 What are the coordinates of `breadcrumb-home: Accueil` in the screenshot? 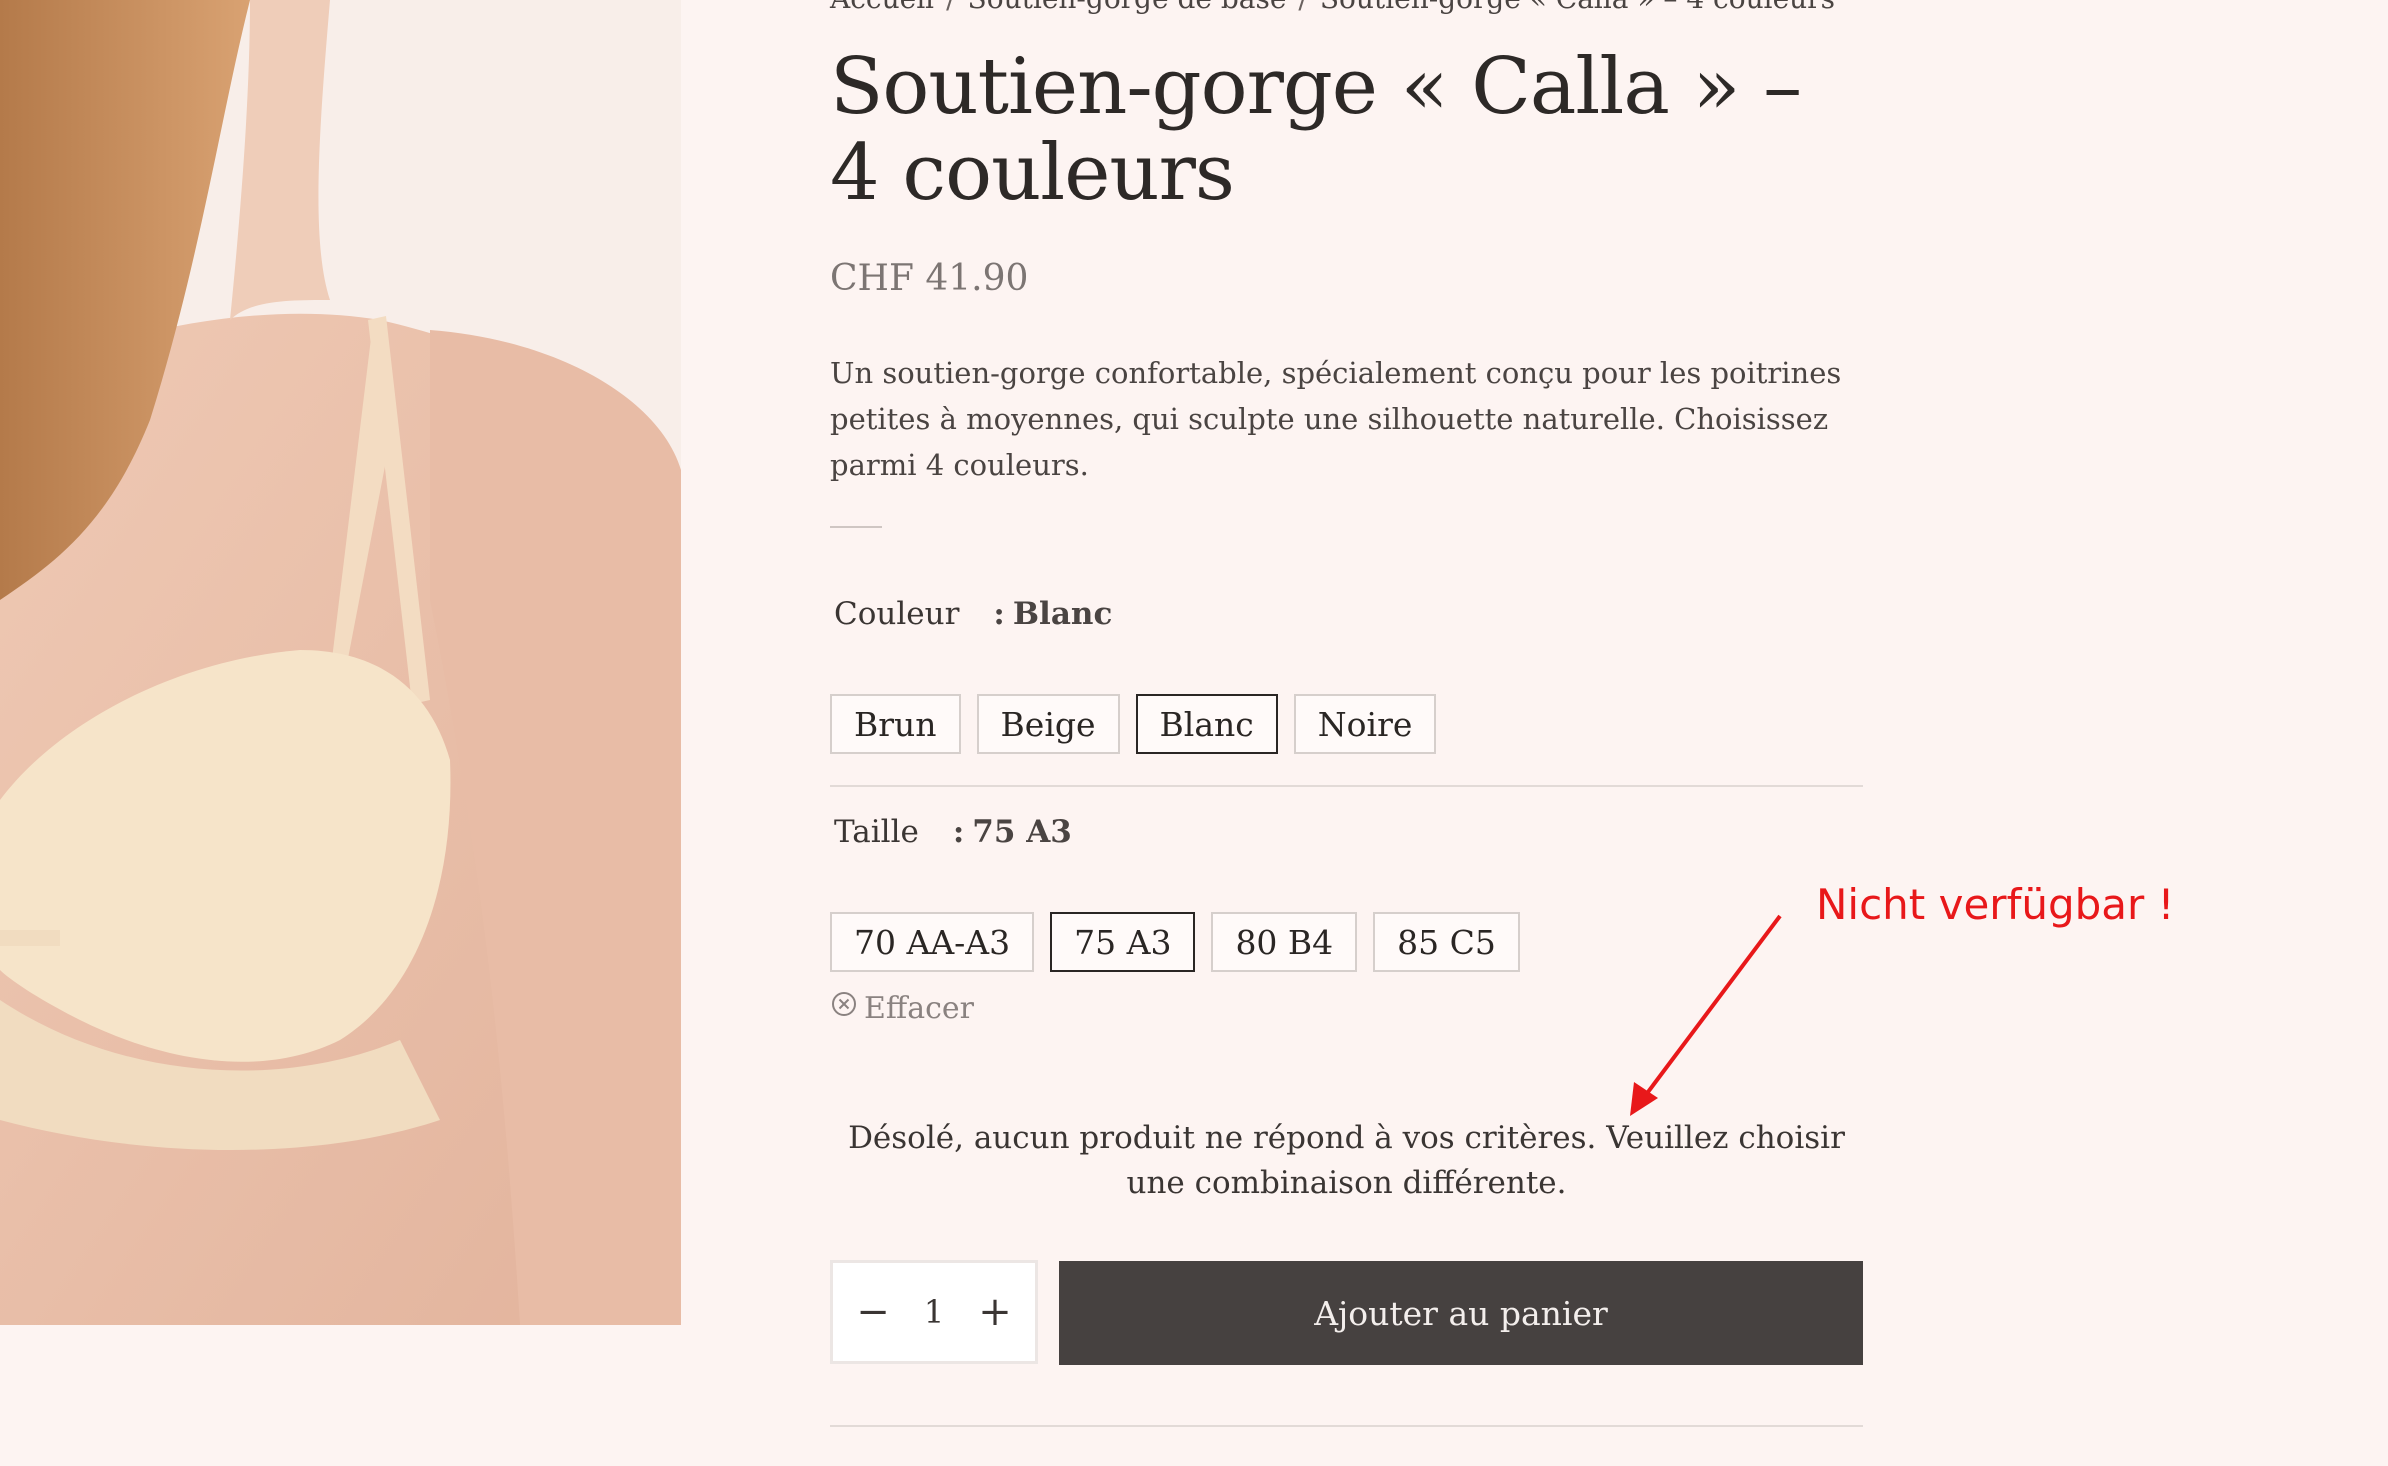 It's located at (882, 7).